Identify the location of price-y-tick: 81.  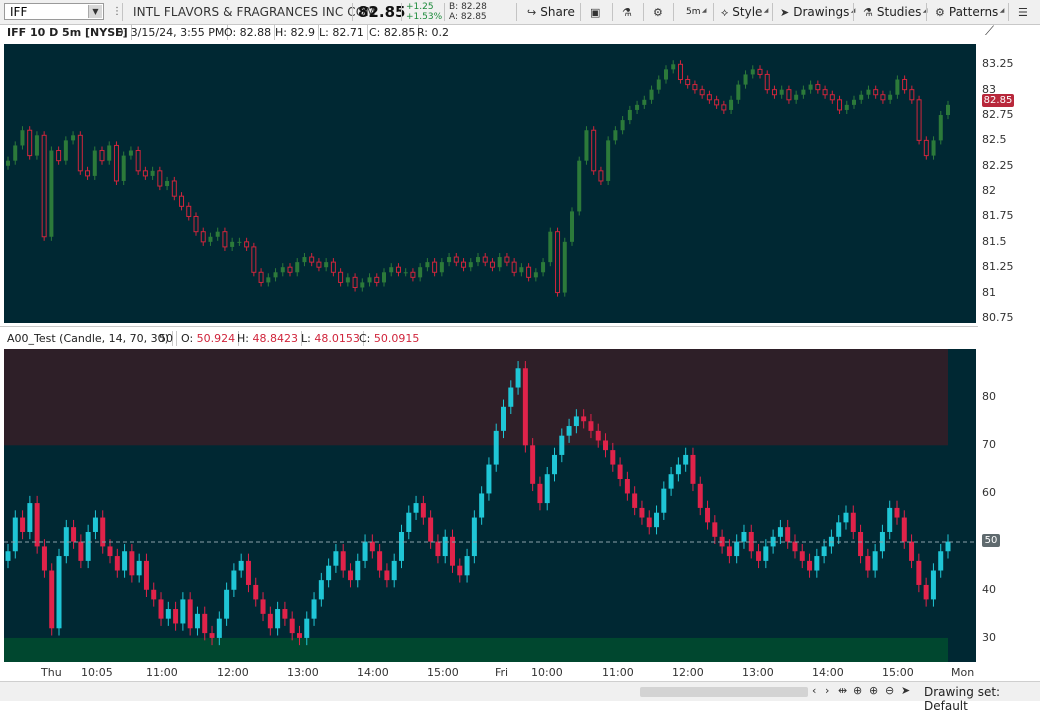
(989, 292).